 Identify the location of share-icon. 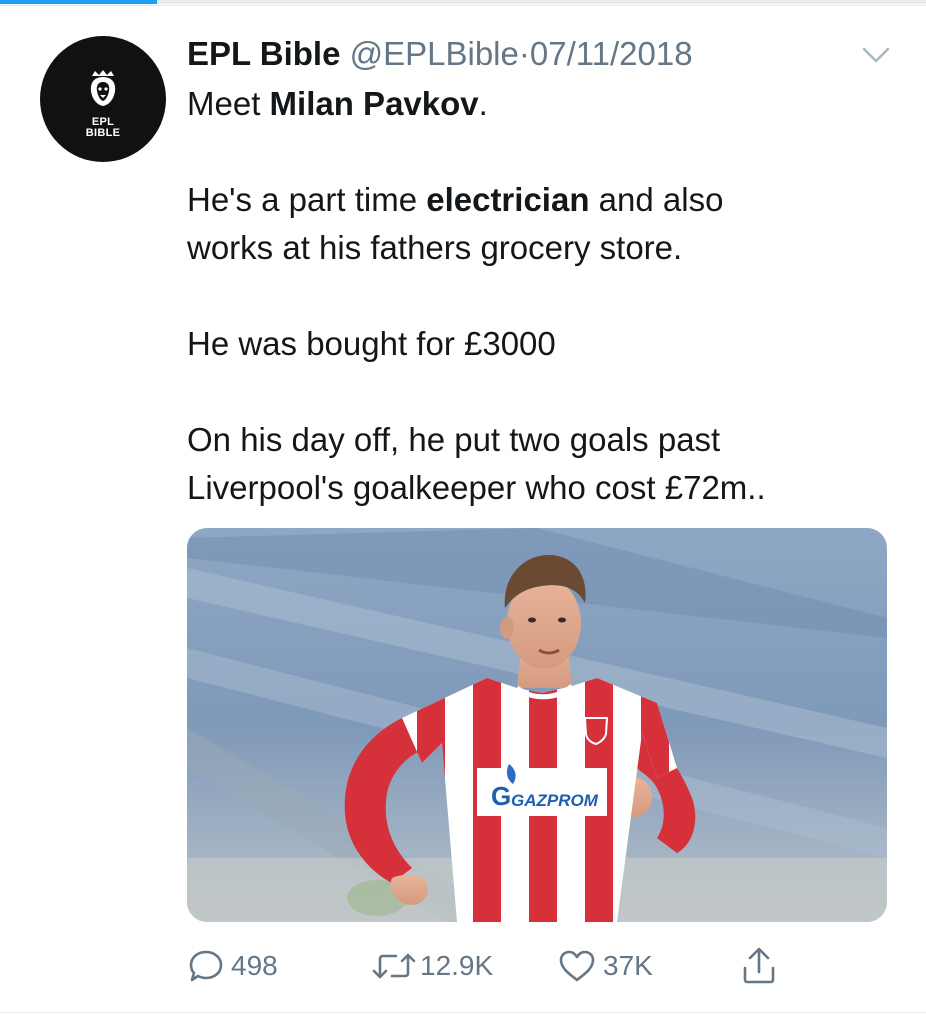
(759, 965).